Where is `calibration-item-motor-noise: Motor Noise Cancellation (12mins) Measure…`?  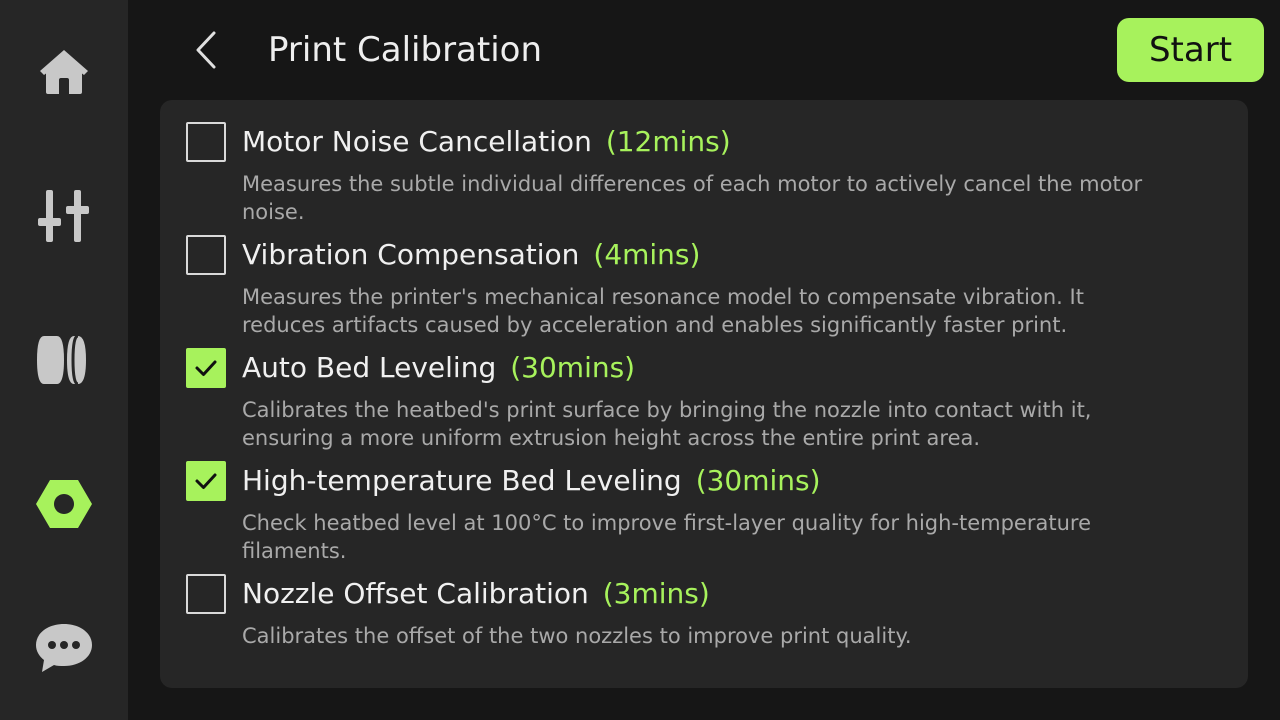
calibration-item-motor-noise: Motor Noise Cancellation (12mins) Measure… is located at coordinates (706, 162).